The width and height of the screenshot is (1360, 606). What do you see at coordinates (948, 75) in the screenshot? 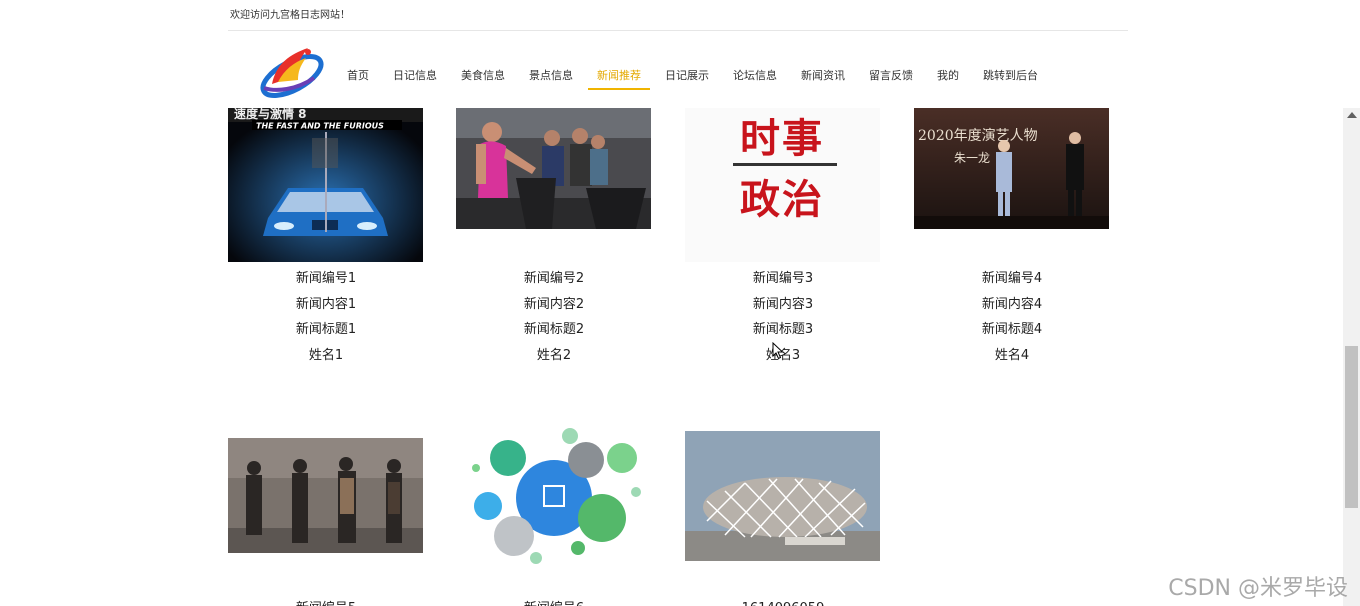
I see `nav-item-mine: 我的` at bounding box center [948, 75].